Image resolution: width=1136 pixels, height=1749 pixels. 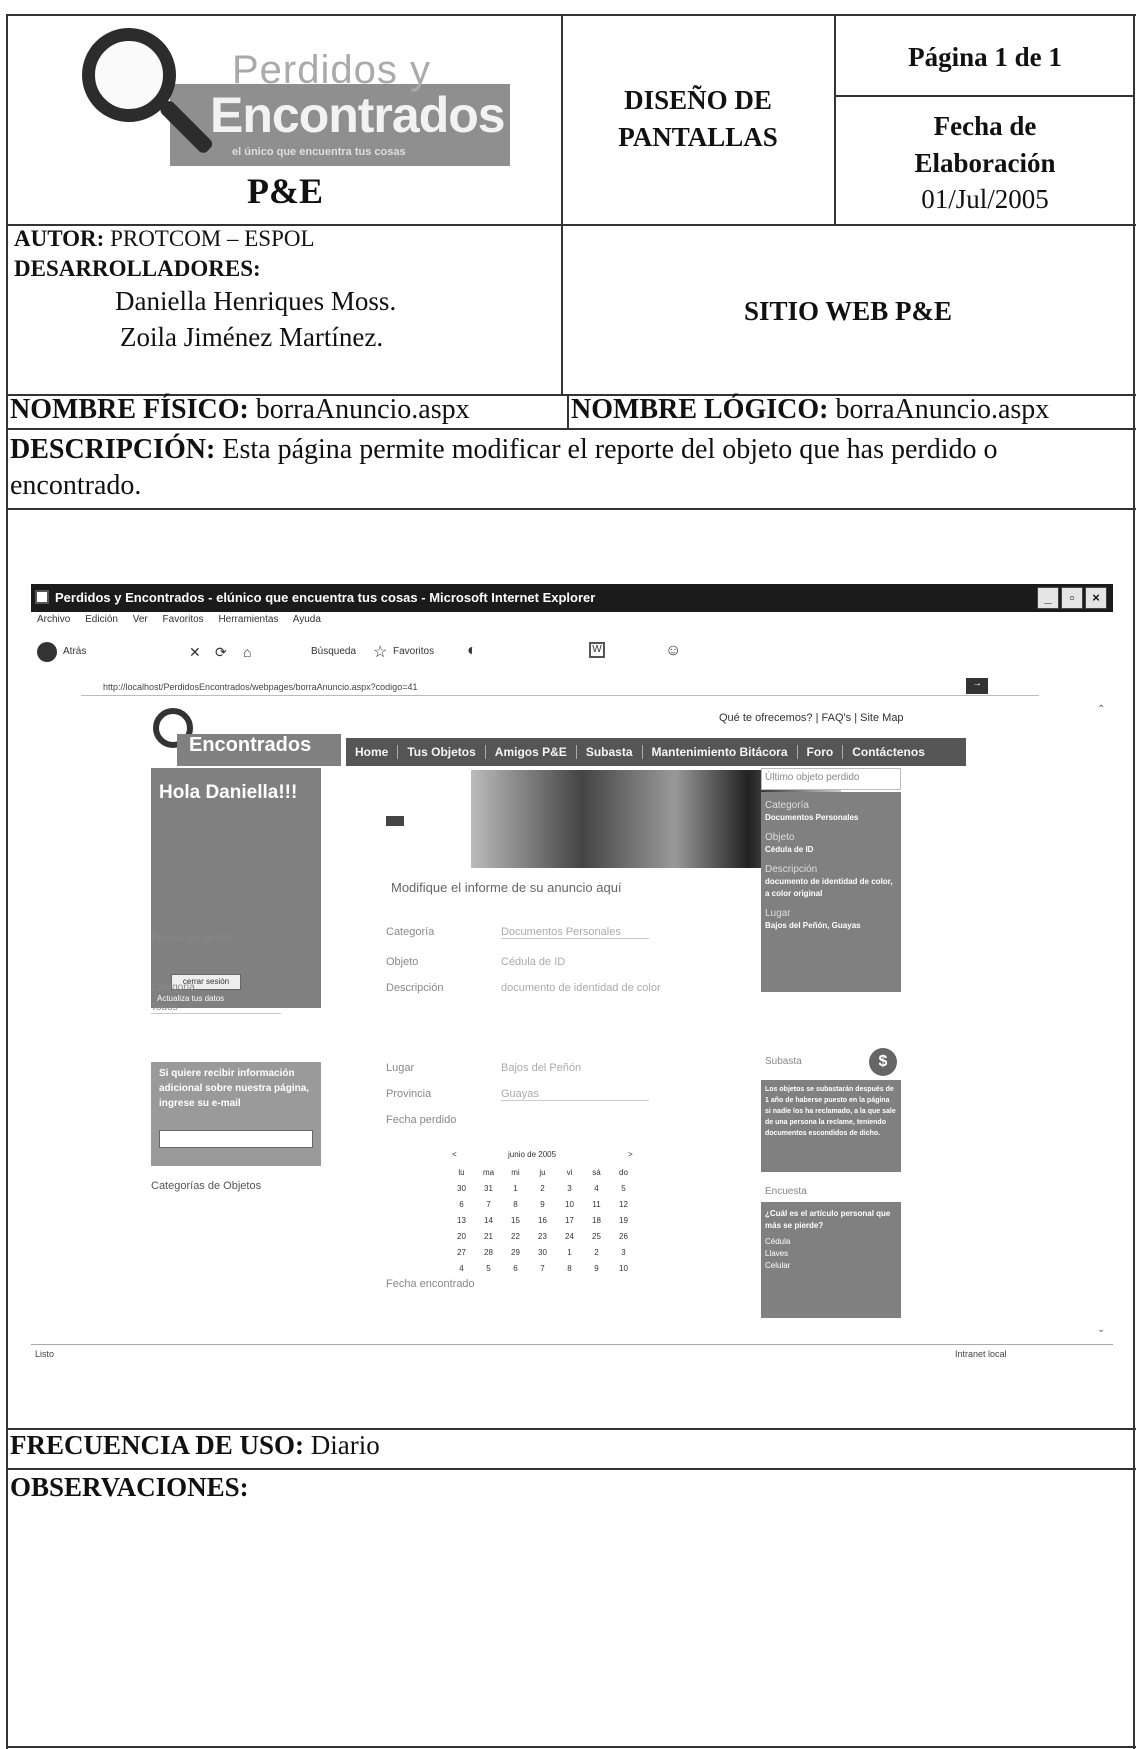 I want to click on field-label-provincia: Provincia, so click(x=409, y=1094).